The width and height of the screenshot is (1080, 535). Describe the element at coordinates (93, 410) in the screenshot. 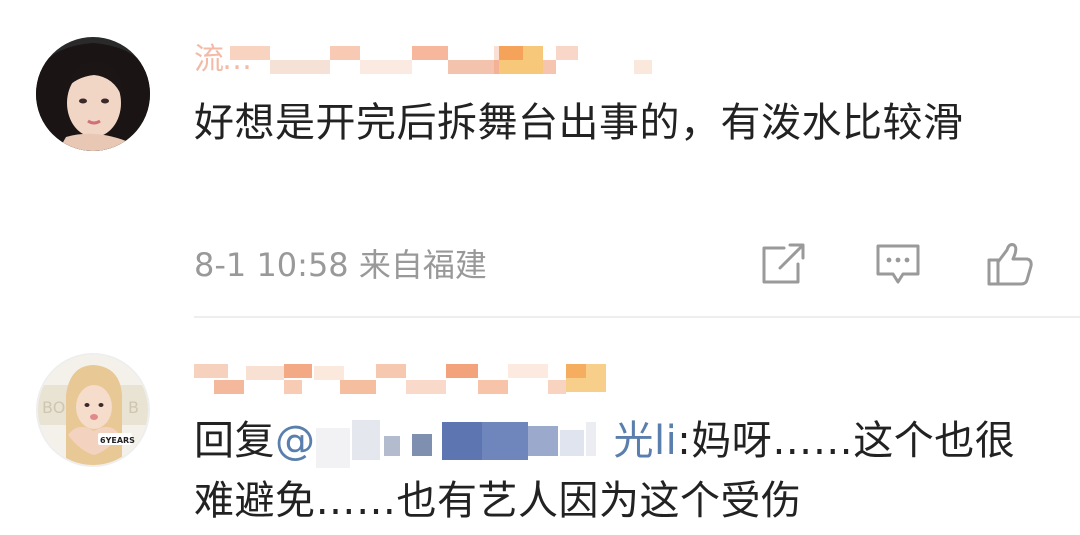

I see `avatar: BO B 6YEARS` at that location.